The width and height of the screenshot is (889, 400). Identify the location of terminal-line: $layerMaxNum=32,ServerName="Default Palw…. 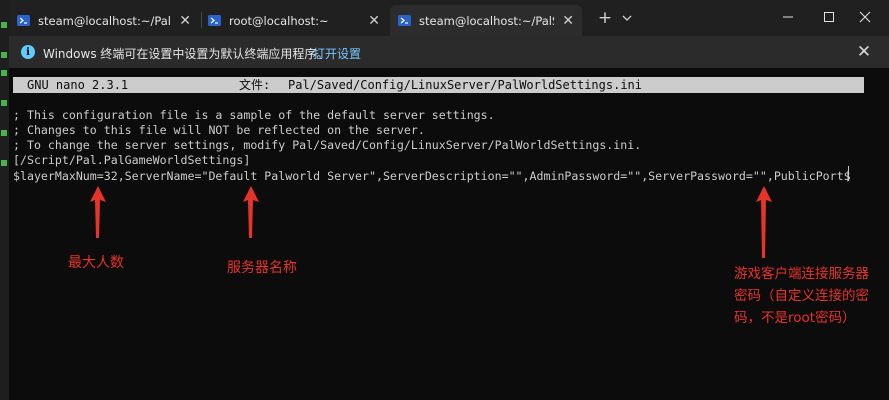
(432, 176).